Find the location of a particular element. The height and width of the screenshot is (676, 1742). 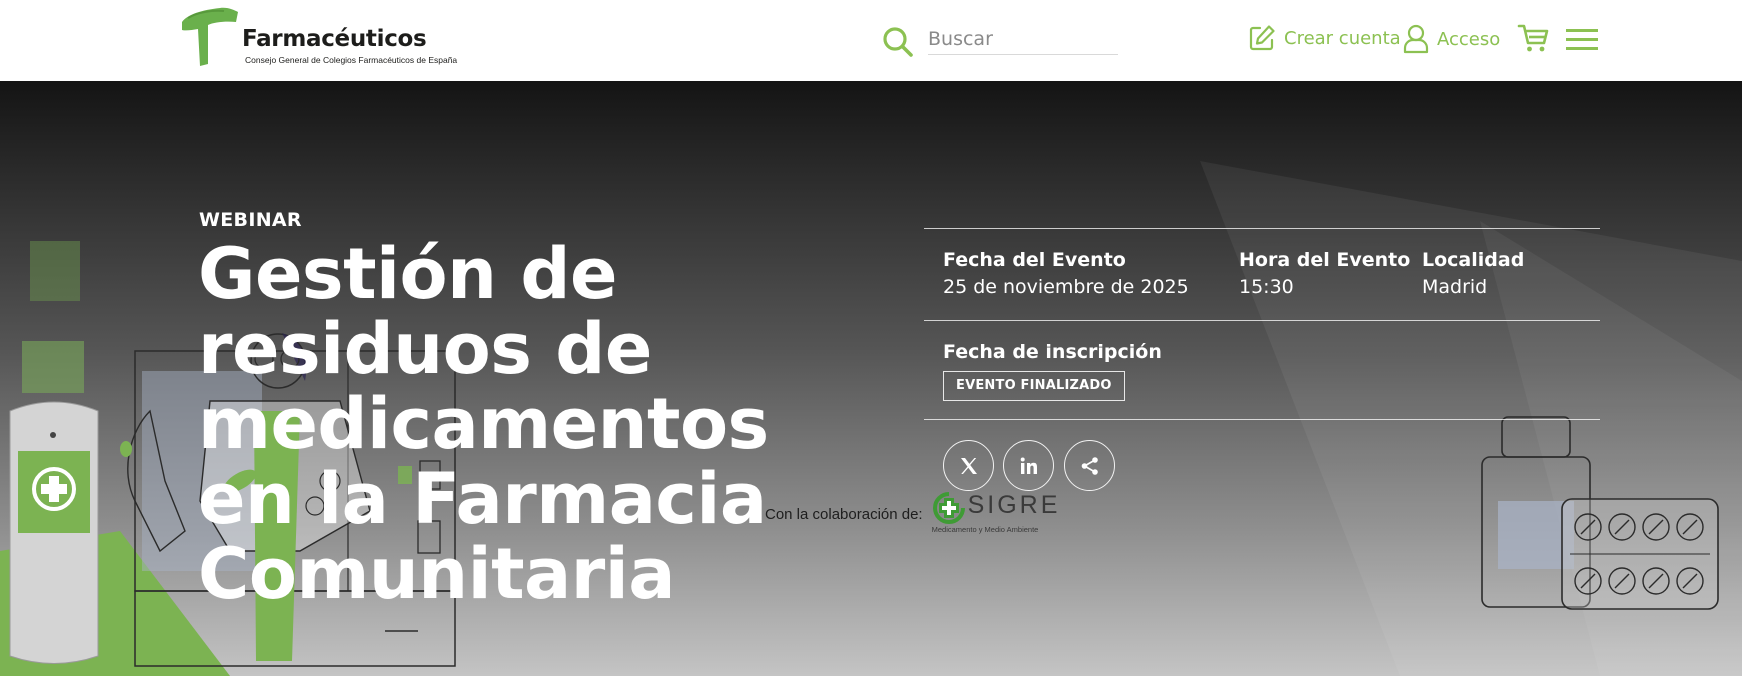

search-bar is located at coordinates (1000, 41).